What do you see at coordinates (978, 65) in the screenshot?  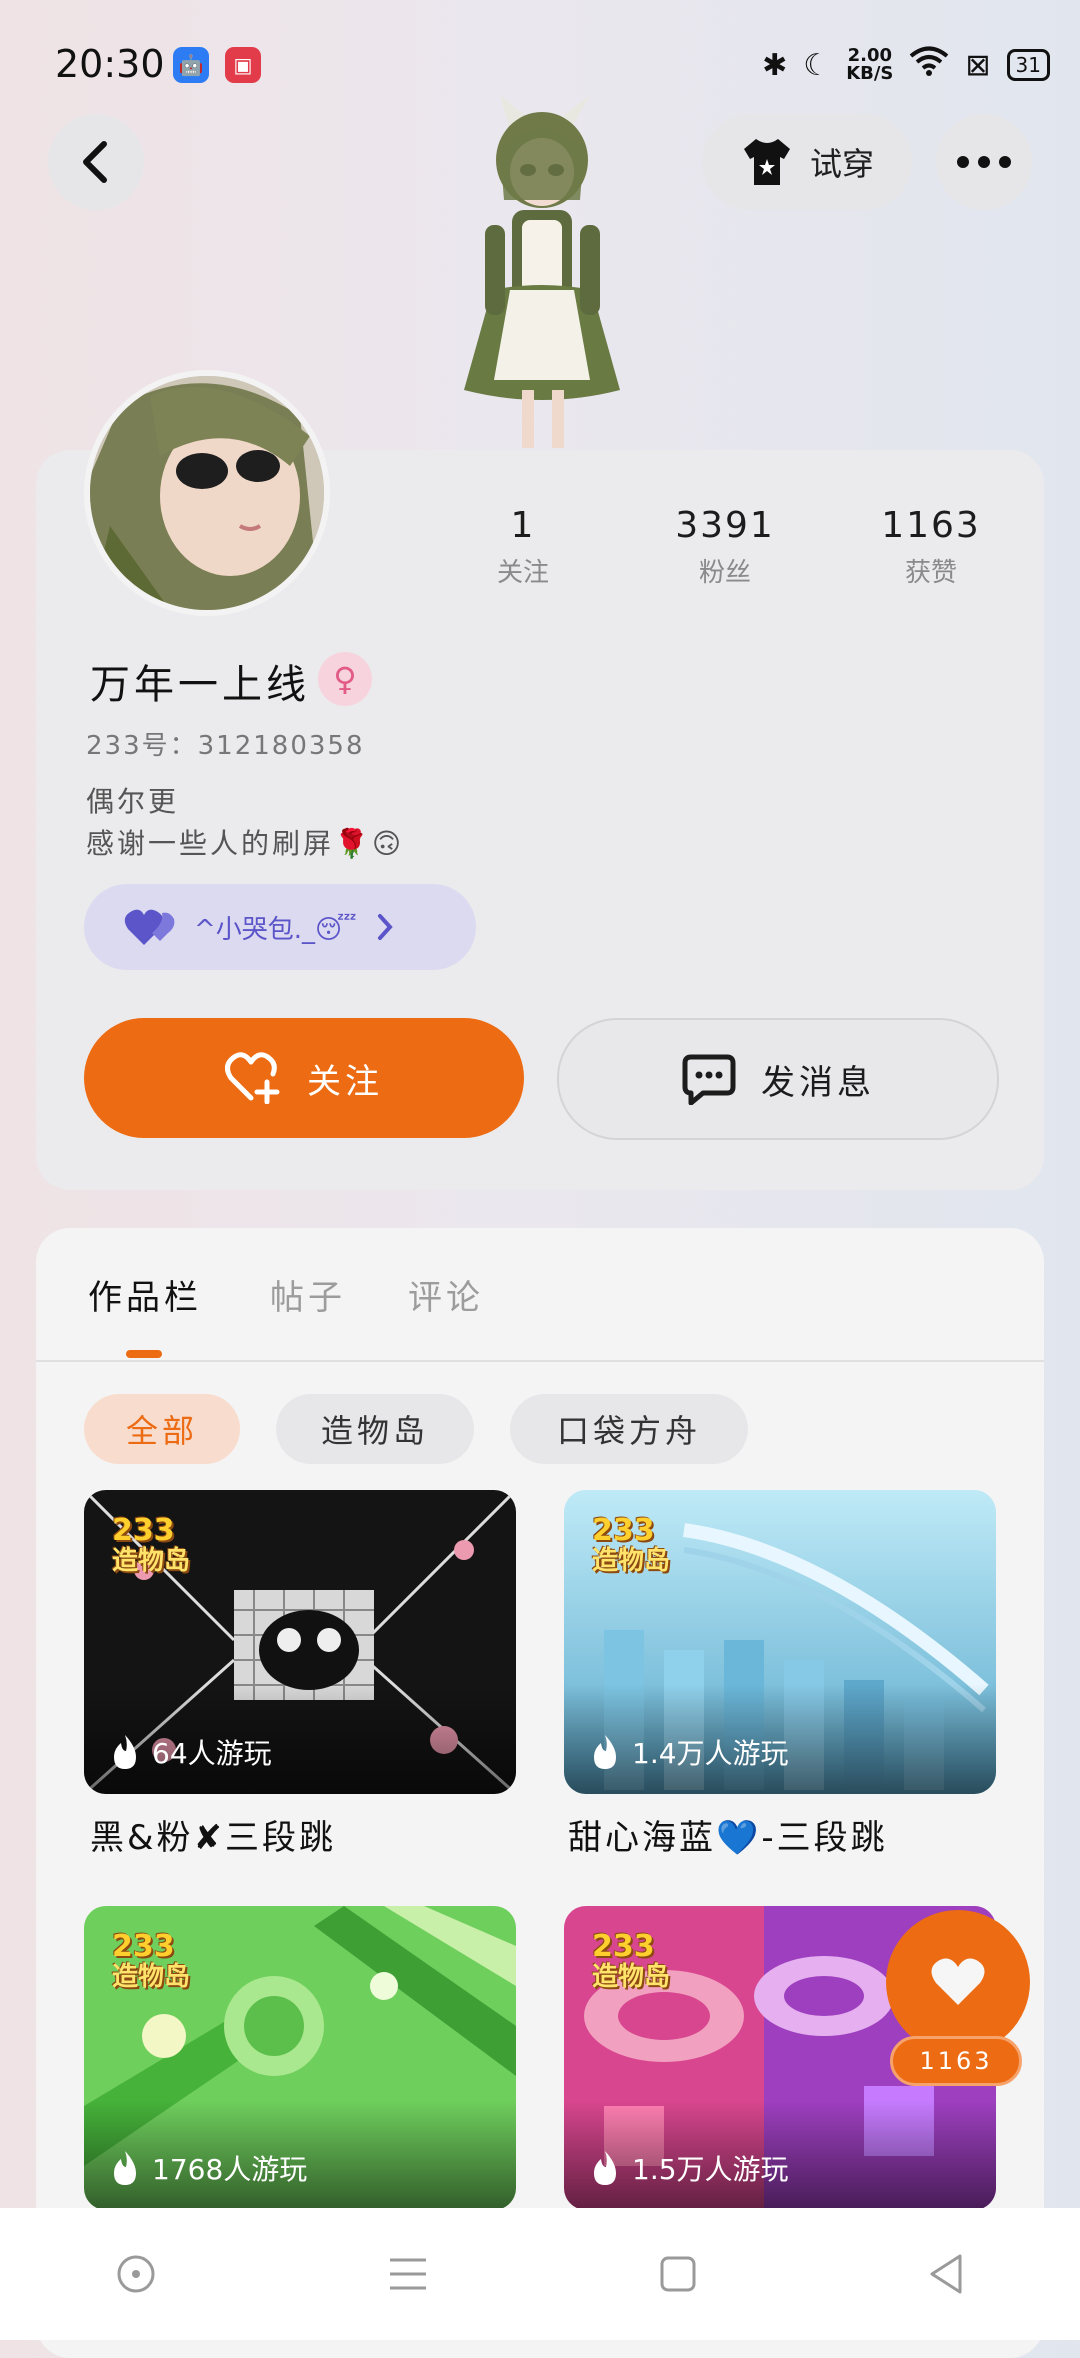 I see `sim-icon: ⊠` at bounding box center [978, 65].